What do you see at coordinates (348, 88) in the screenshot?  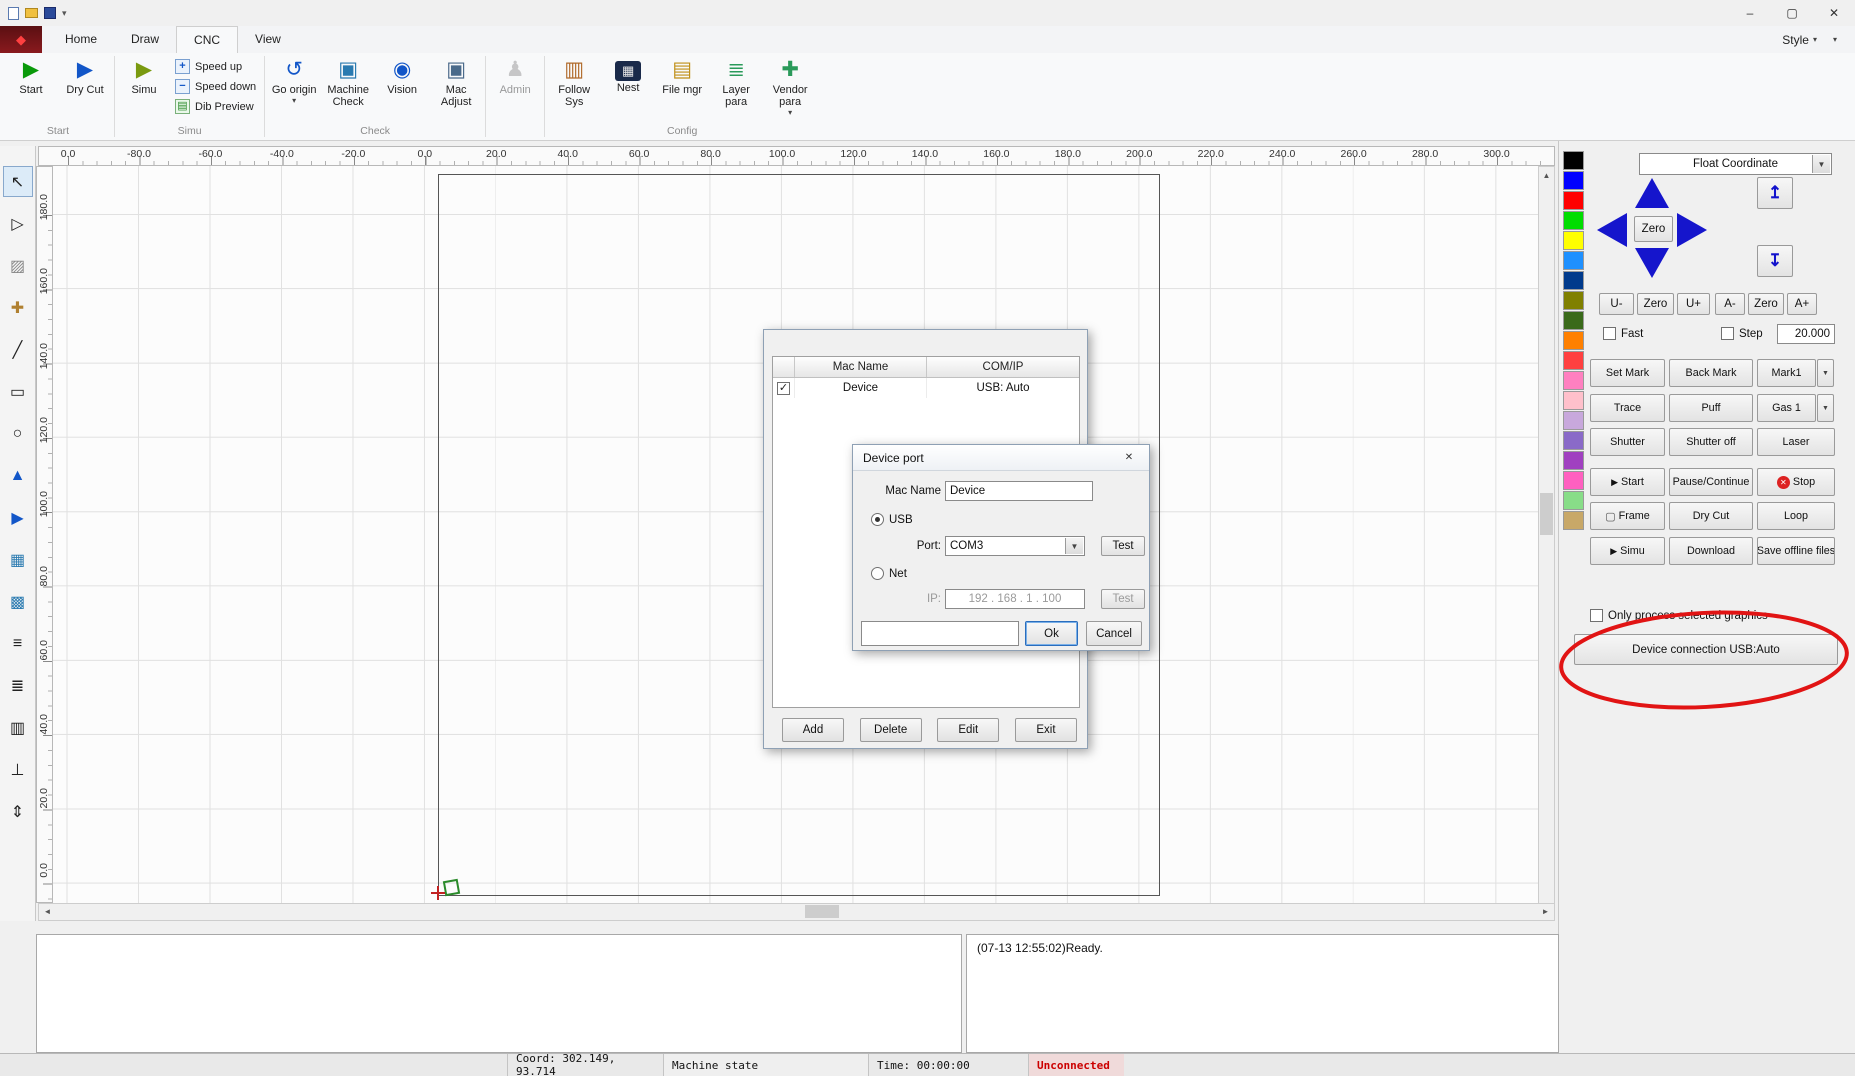 I see `machine-check-button: ▣ Machine Check` at bounding box center [348, 88].